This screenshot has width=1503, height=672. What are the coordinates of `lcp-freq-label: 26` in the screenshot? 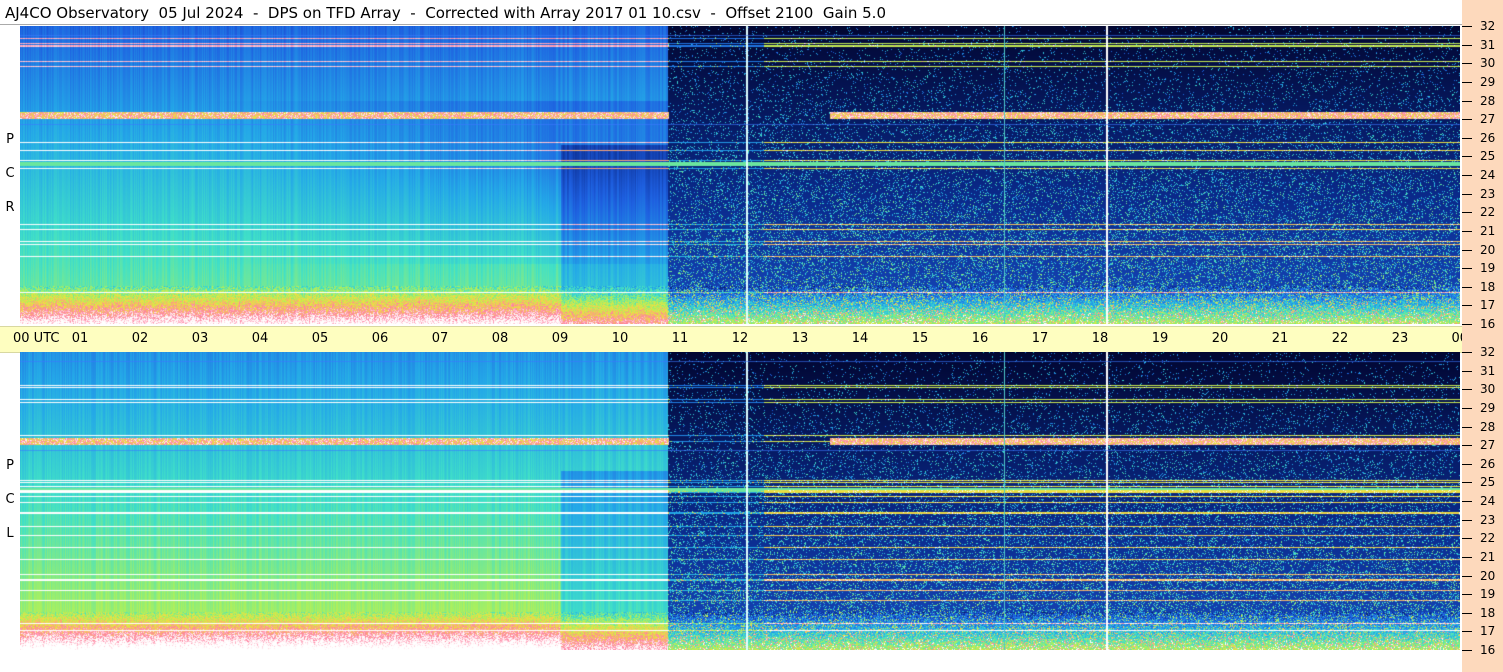 It's located at (1488, 463).